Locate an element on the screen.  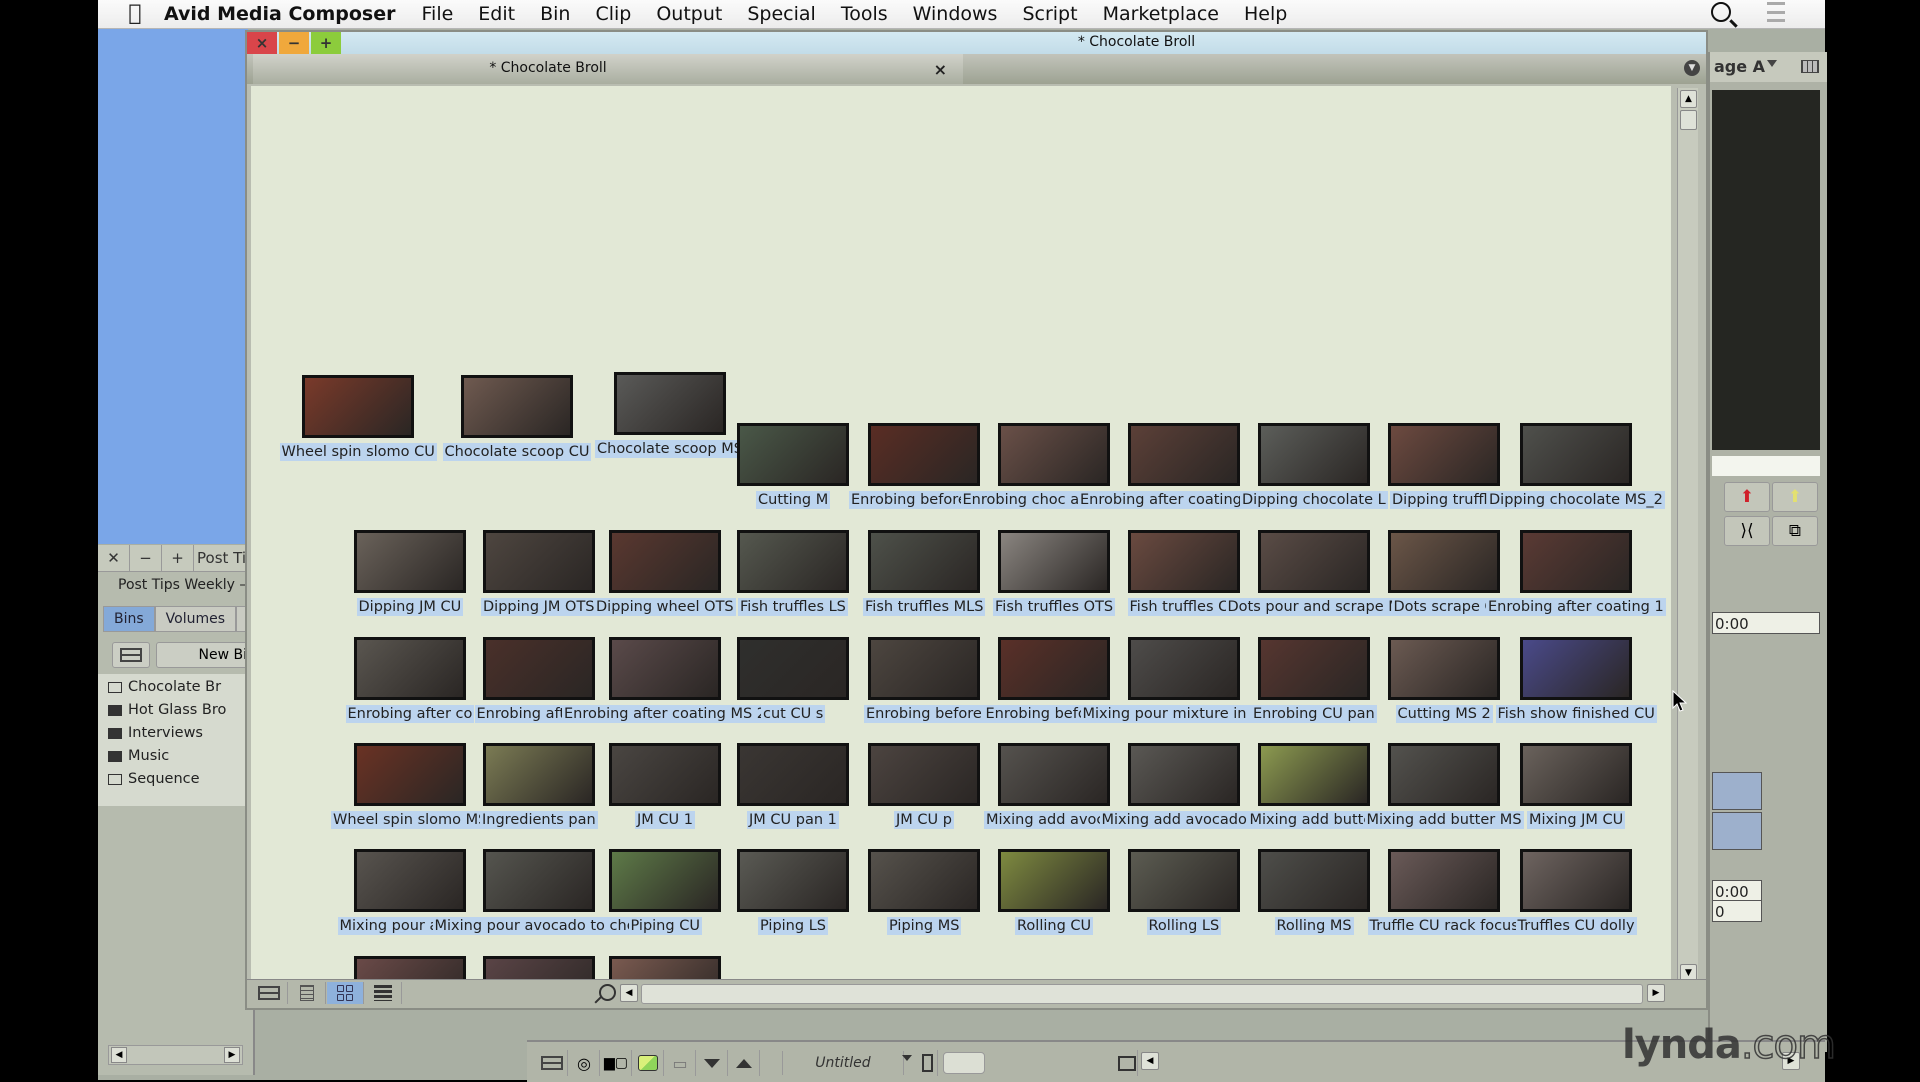
clip-name: Dots pour and scrape M is located at coordinates (1314, 607).